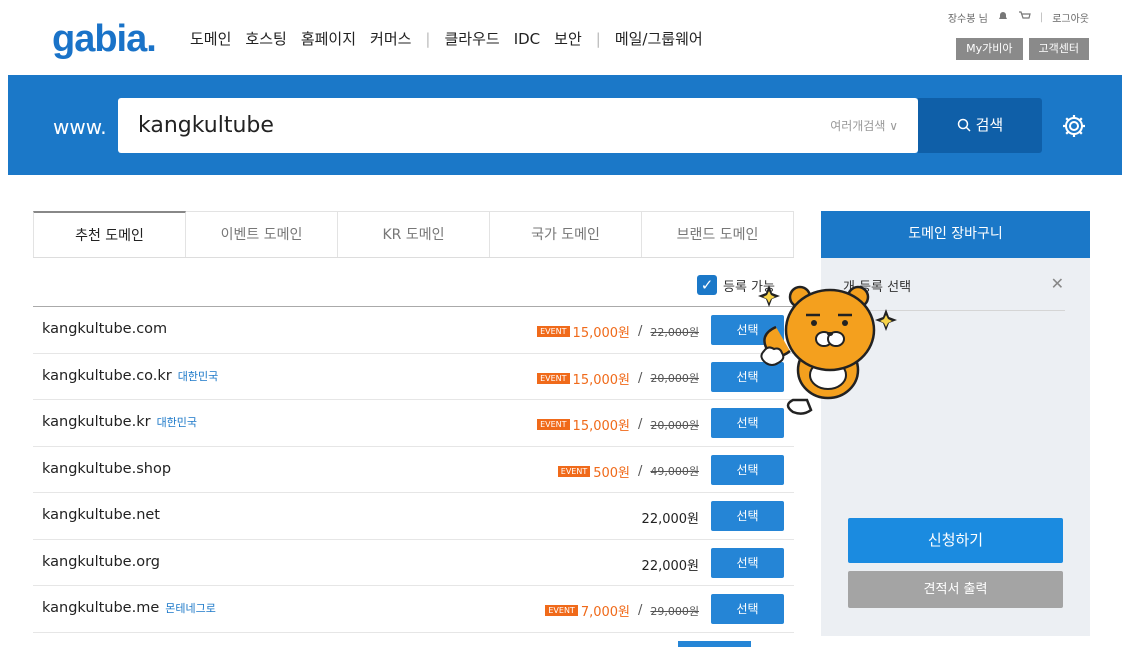 Image resolution: width=1122 pixels, height=659 pixels. I want to click on util-buttons: My가비아 고객센터, so click(1019, 49).